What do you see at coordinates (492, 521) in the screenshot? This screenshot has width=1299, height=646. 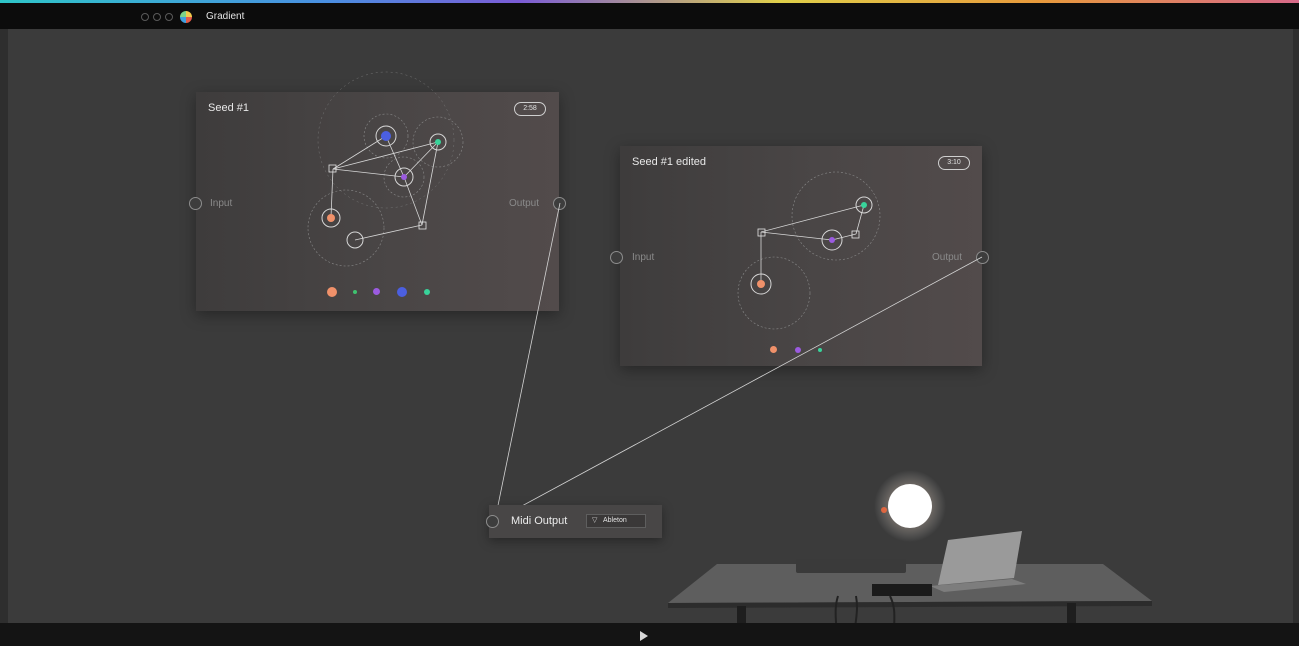 I see `midi-input-port` at bounding box center [492, 521].